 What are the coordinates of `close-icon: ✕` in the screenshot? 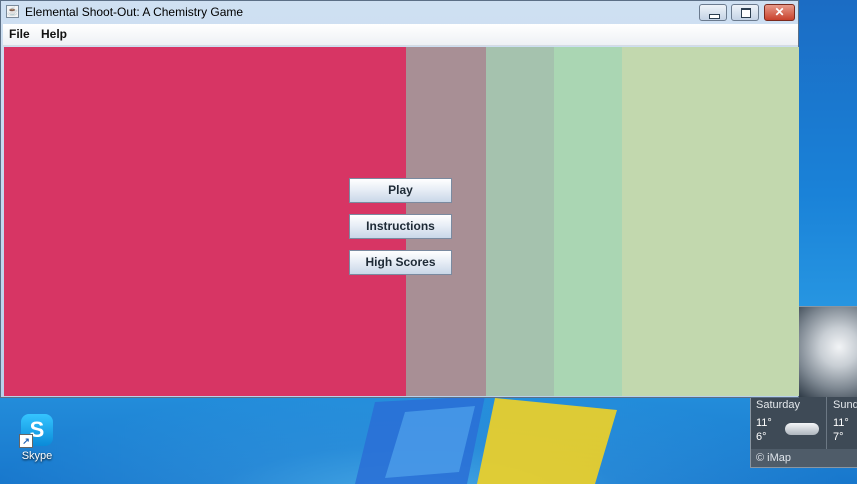 It's located at (779, 12).